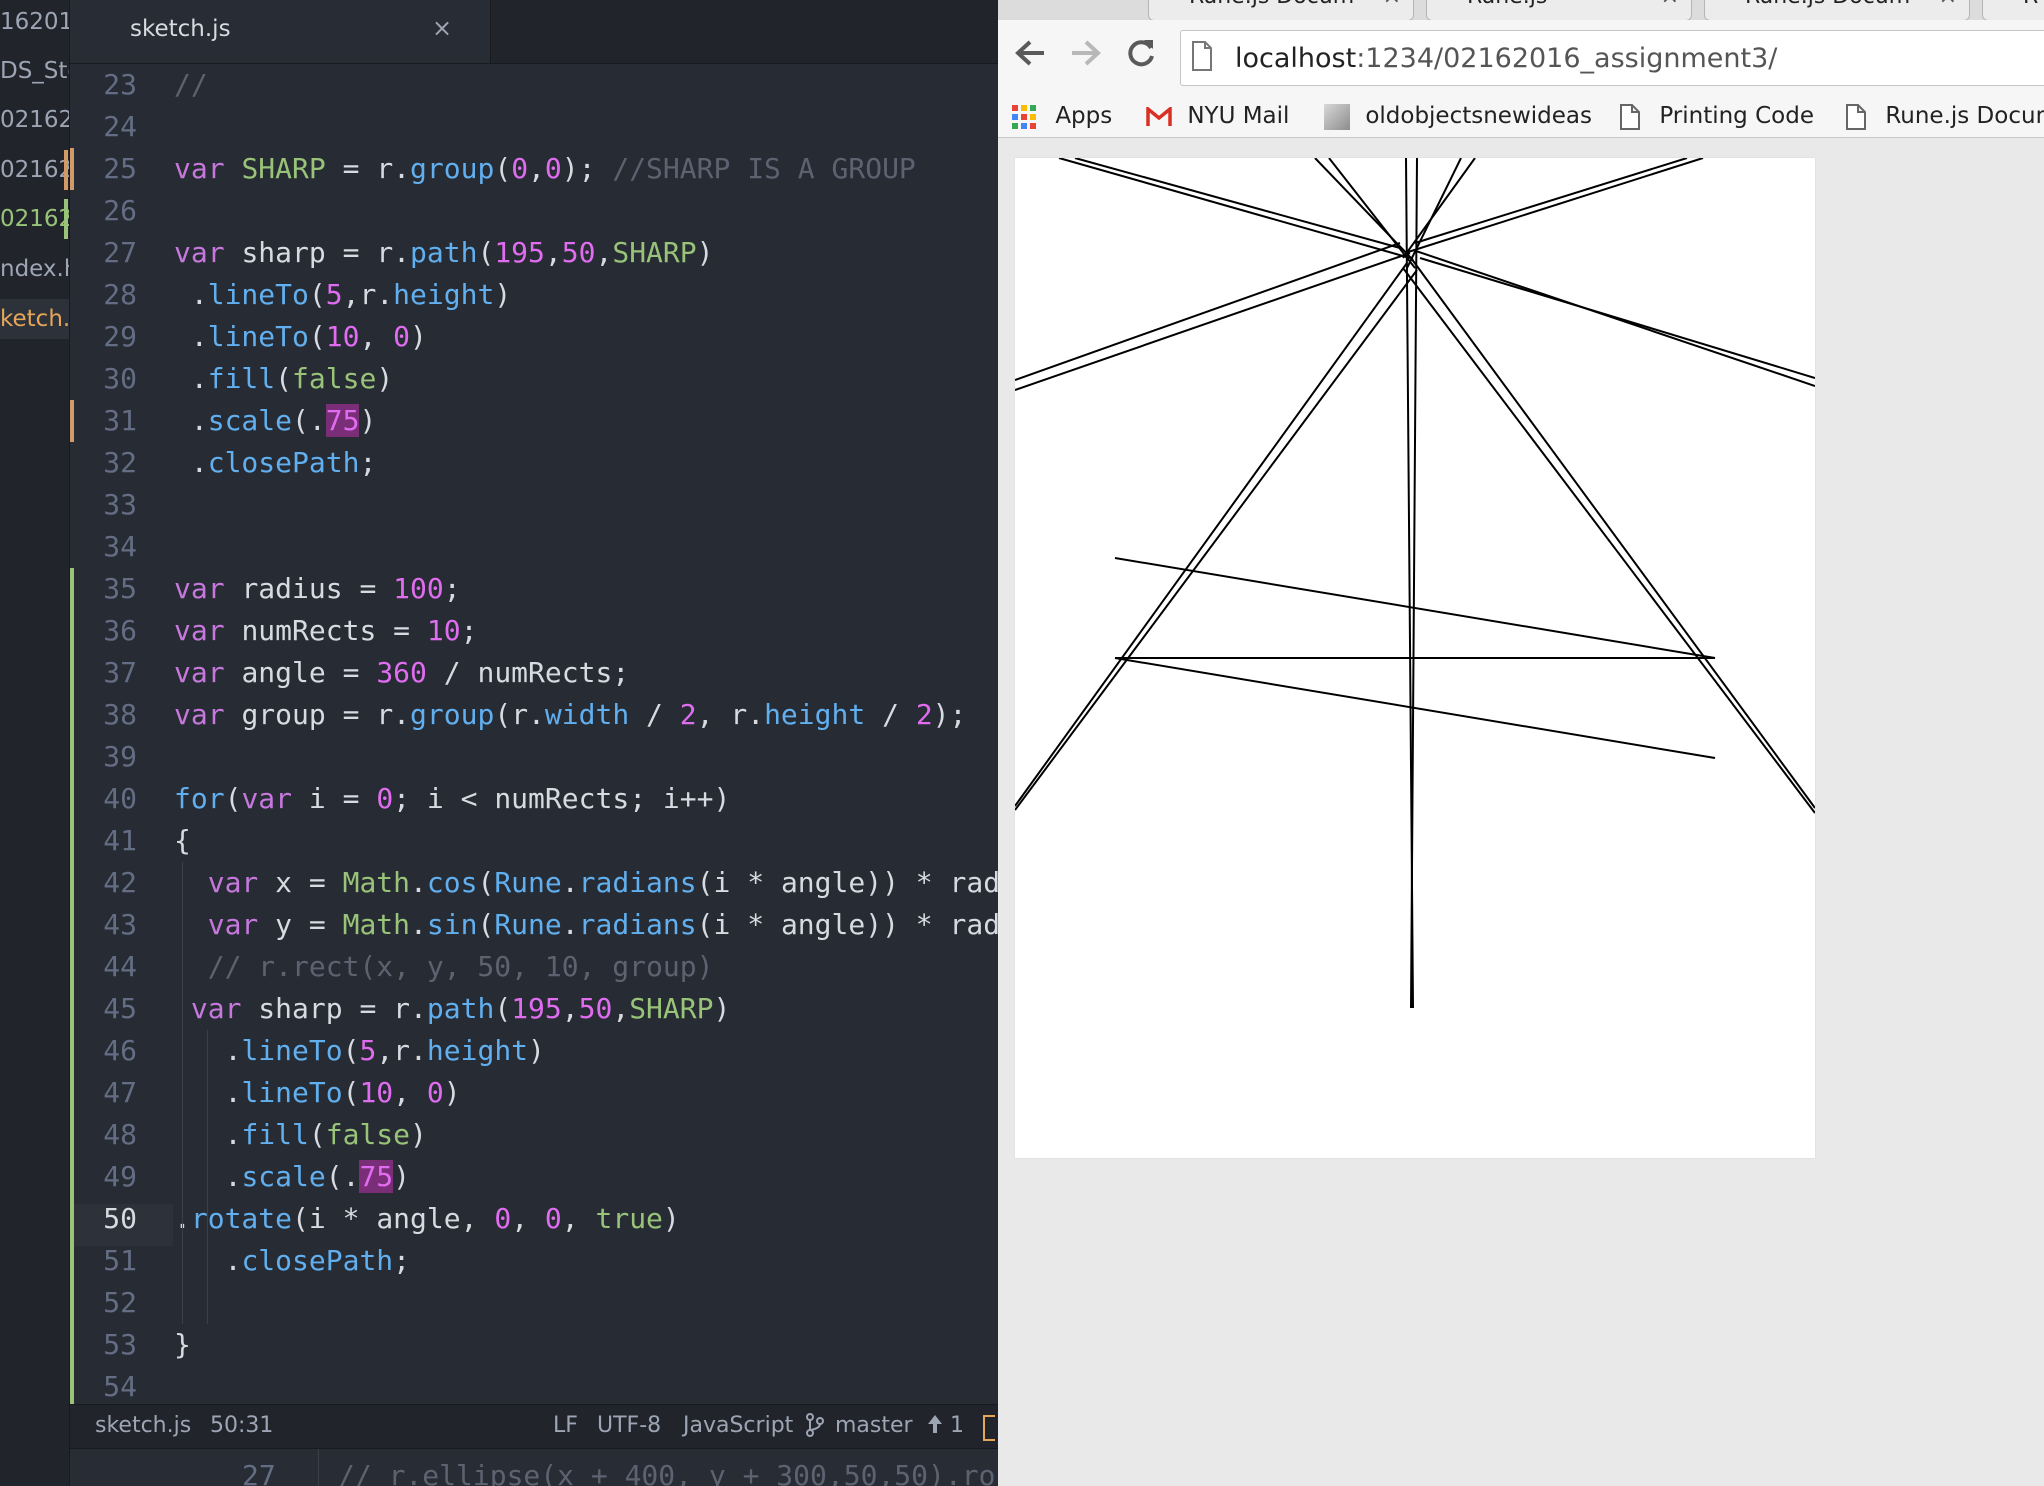 Image resolution: width=2044 pixels, height=1486 pixels. I want to click on tree-item: ndex.h, so click(34, 269).